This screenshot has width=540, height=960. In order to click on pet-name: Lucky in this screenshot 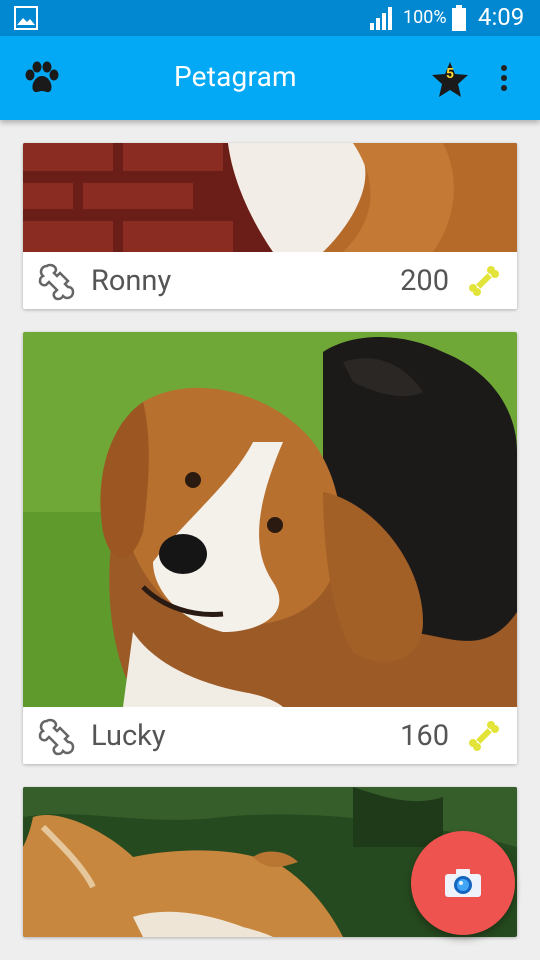, I will do `click(128, 736)`.